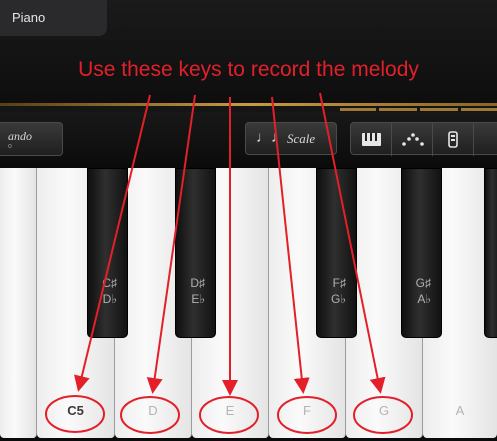  Describe the element at coordinates (290, 245) in the screenshot. I see `arrow-to-f` at that location.